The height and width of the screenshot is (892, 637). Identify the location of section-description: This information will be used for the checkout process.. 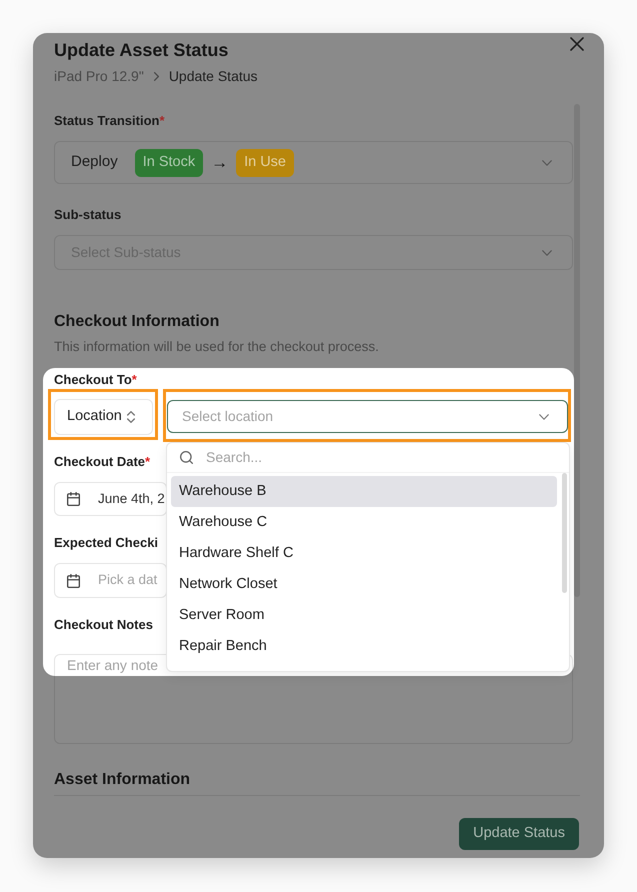
(216, 347).